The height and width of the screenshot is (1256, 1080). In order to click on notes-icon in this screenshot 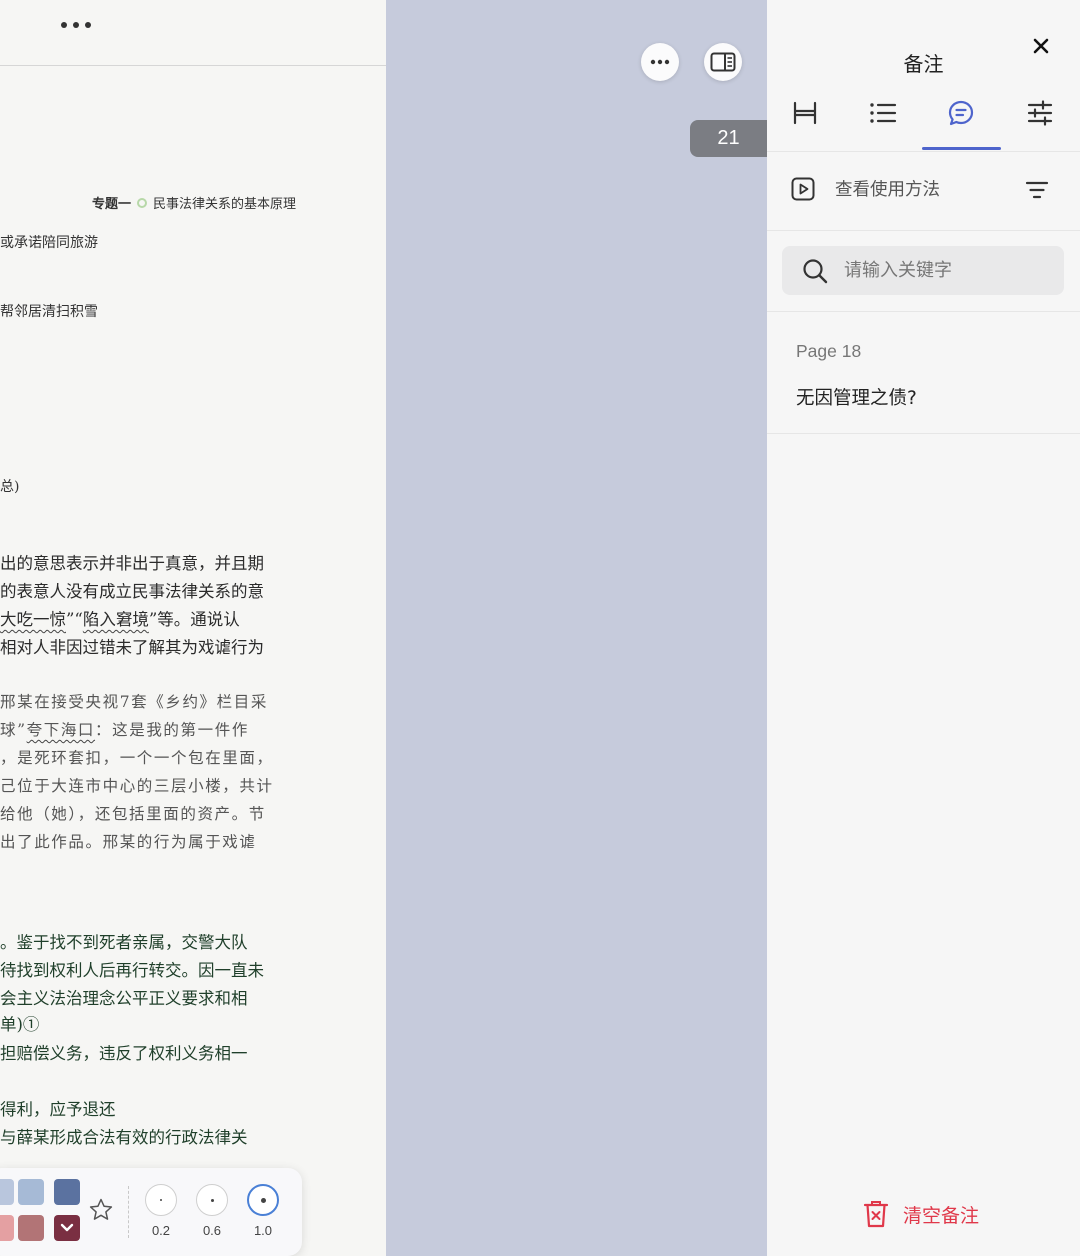, I will do `click(961, 113)`.